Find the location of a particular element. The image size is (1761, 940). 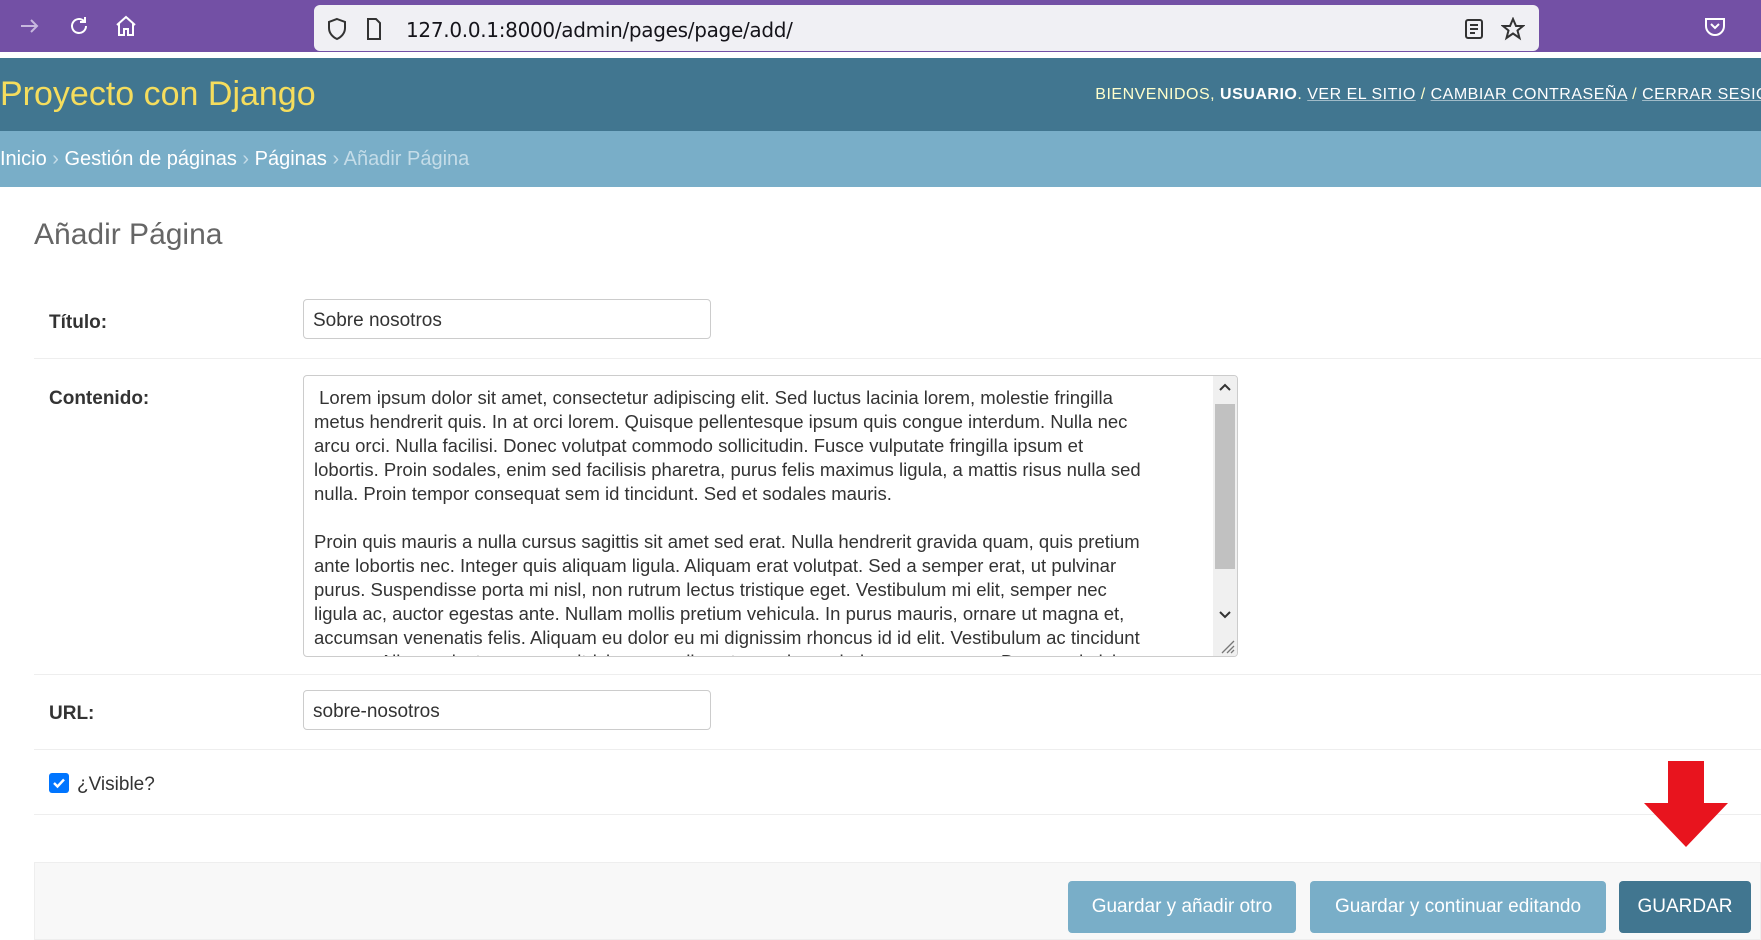

contenido-label: Contenido: is located at coordinates (99, 398).